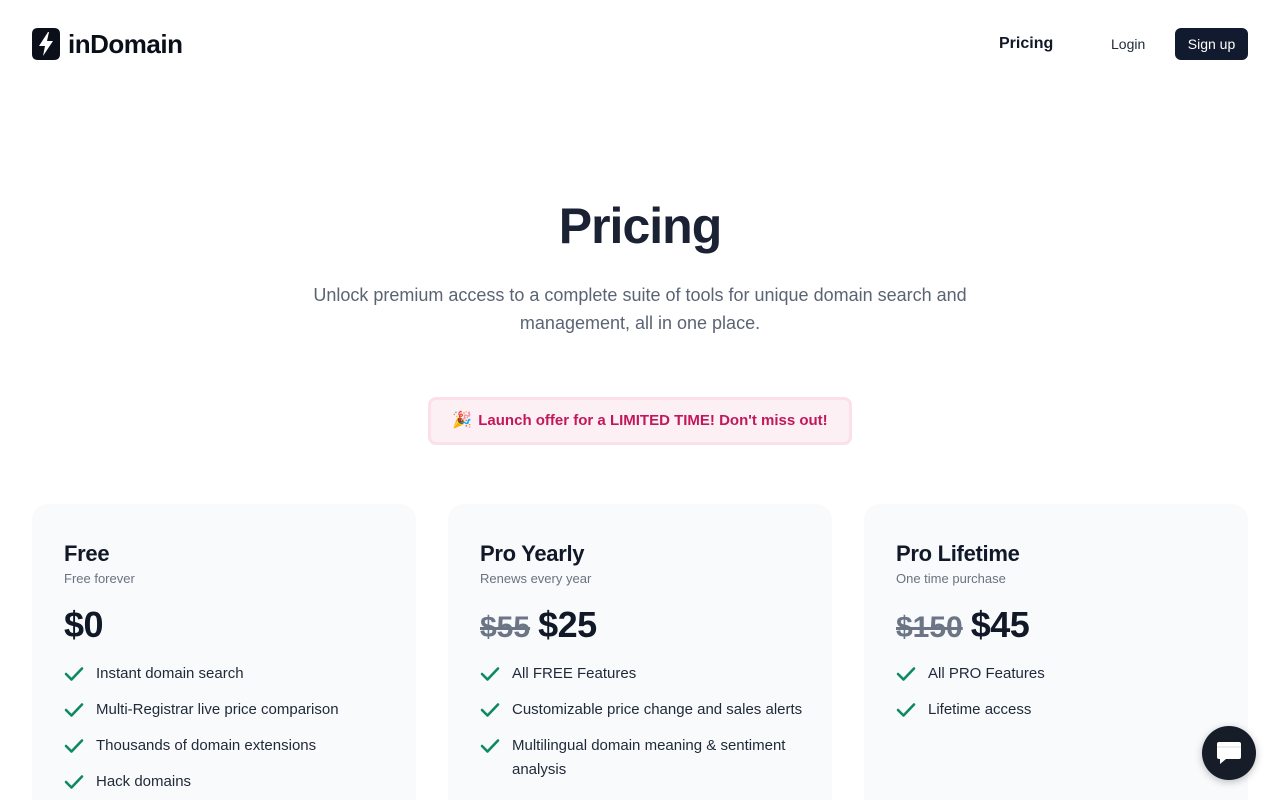  What do you see at coordinates (144, 781) in the screenshot?
I see `feature-text: Hack domains` at bounding box center [144, 781].